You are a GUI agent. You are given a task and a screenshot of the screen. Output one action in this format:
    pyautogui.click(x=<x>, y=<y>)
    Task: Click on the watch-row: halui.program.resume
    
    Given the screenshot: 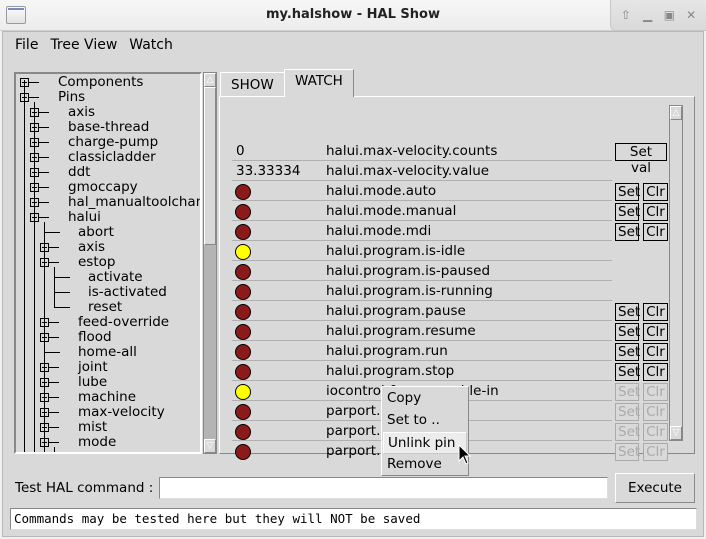 What is the action you would take?
    pyautogui.click(x=422, y=331)
    